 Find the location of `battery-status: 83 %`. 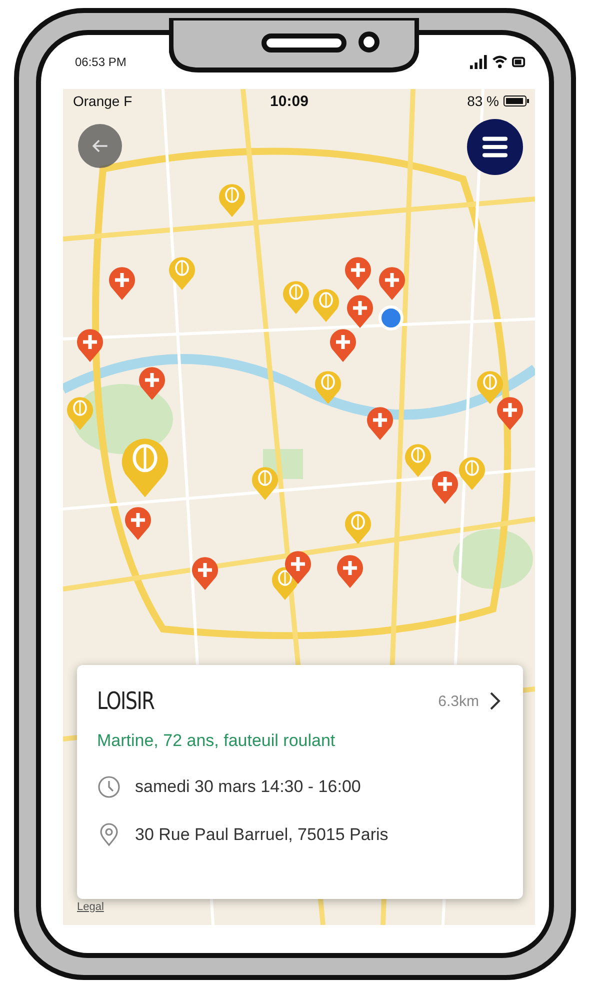

battery-status: 83 % is located at coordinates (483, 101).